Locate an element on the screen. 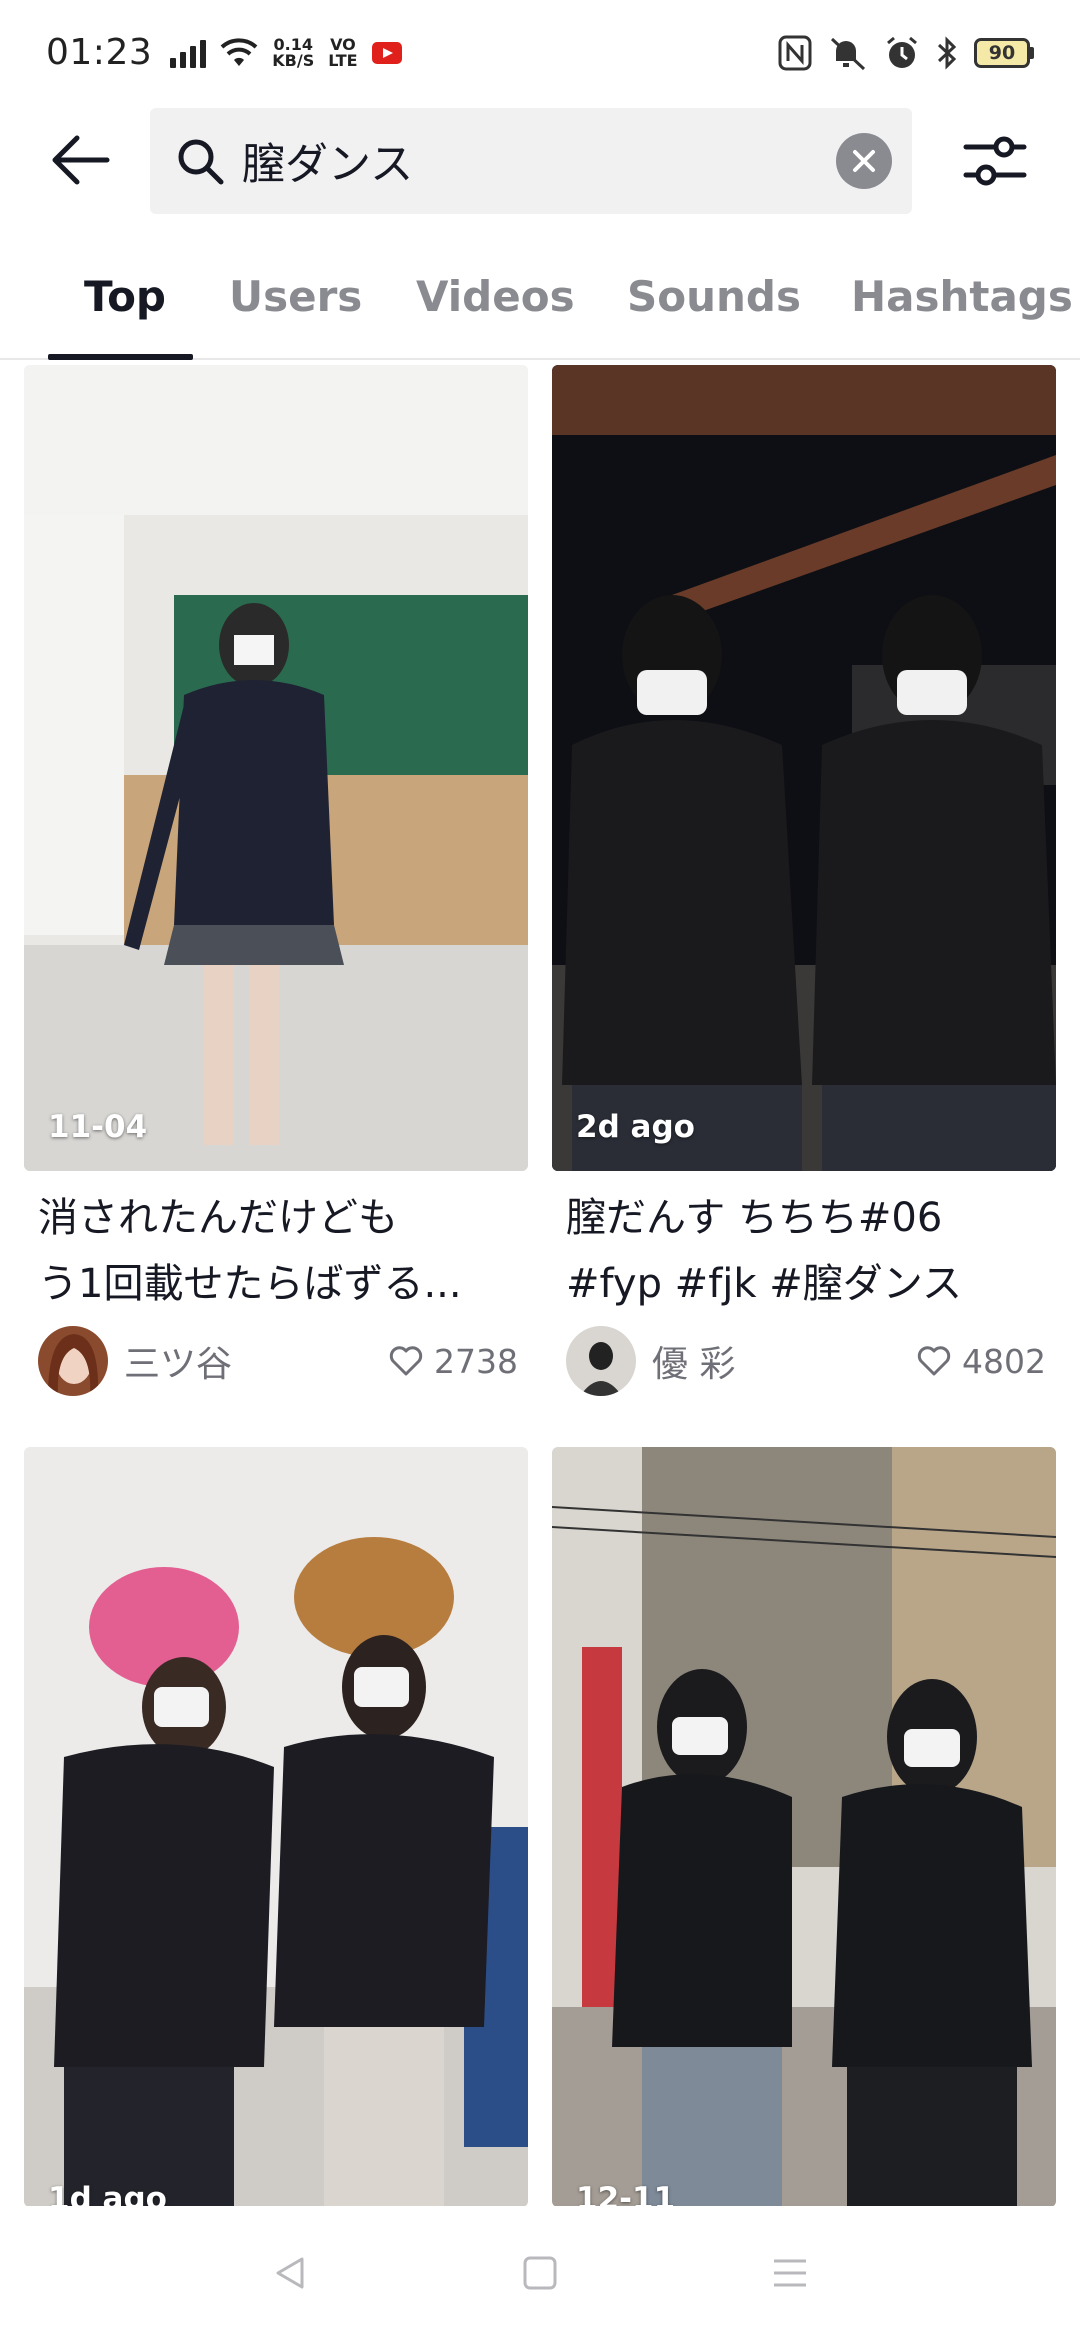  search-header: 膣ダンス is located at coordinates (540, 161).